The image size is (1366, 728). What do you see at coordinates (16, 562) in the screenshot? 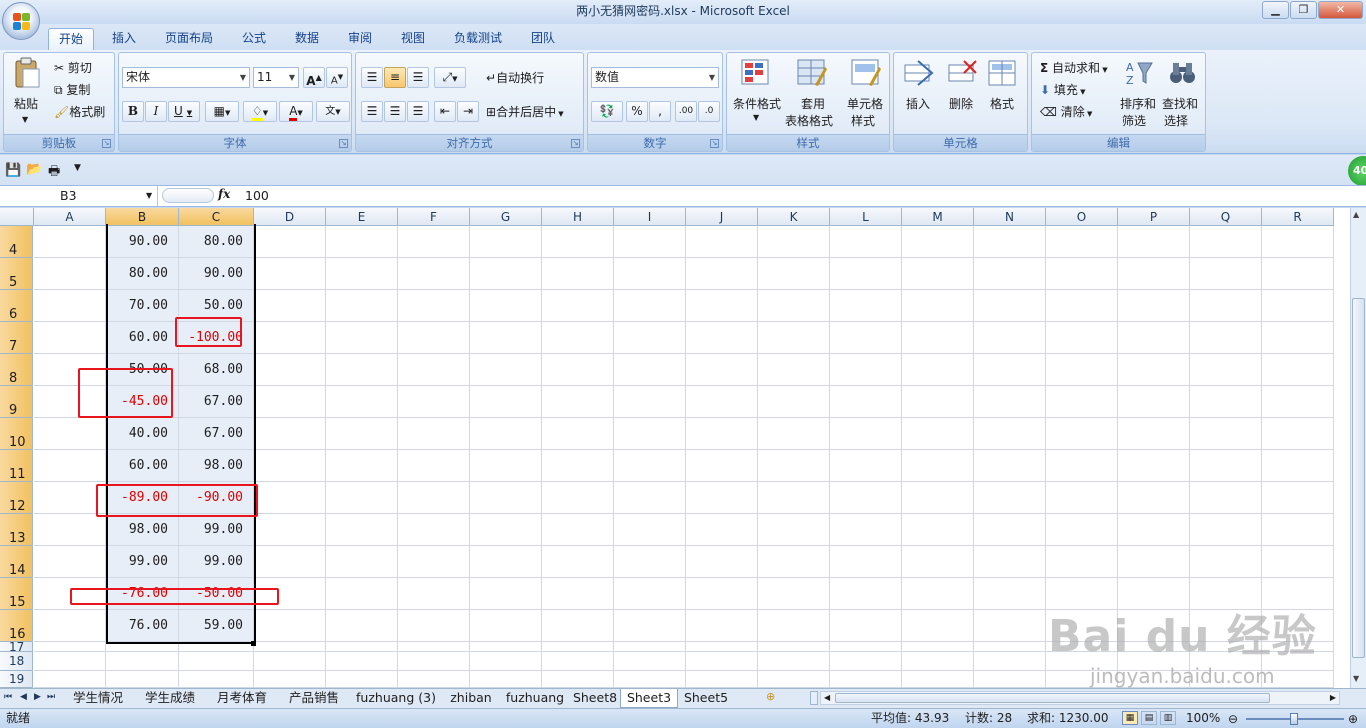
I see `row-header: 14` at bounding box center [16, 562].